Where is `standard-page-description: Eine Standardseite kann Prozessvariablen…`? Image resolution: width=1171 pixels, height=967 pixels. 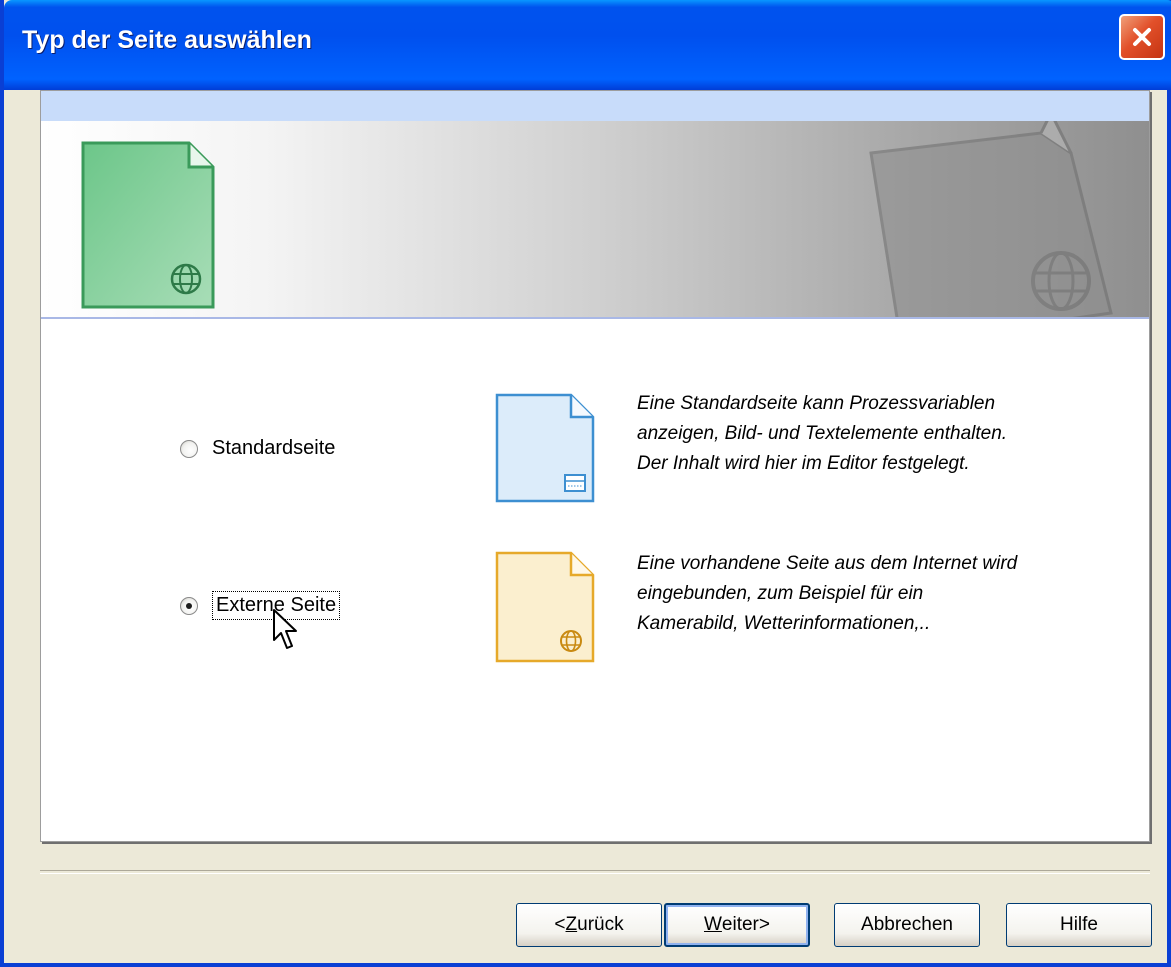 standard-page-description: Eine Standardseite kann Prozessvariablen… is located at coordinates (852, 434).